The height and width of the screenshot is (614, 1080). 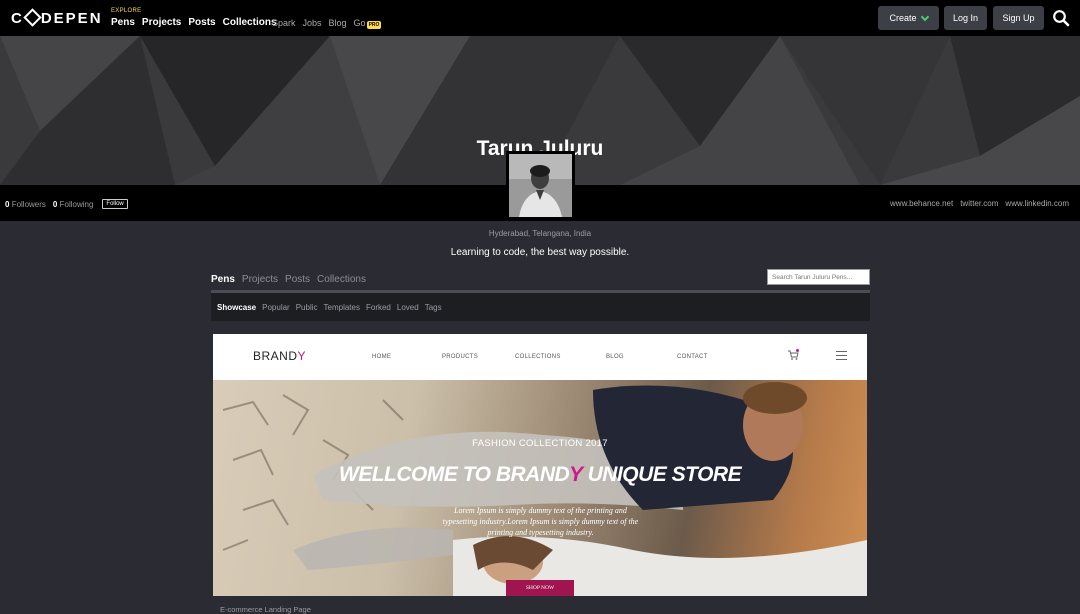 I want to click on search-pens-input, so click(x=818, y=277).